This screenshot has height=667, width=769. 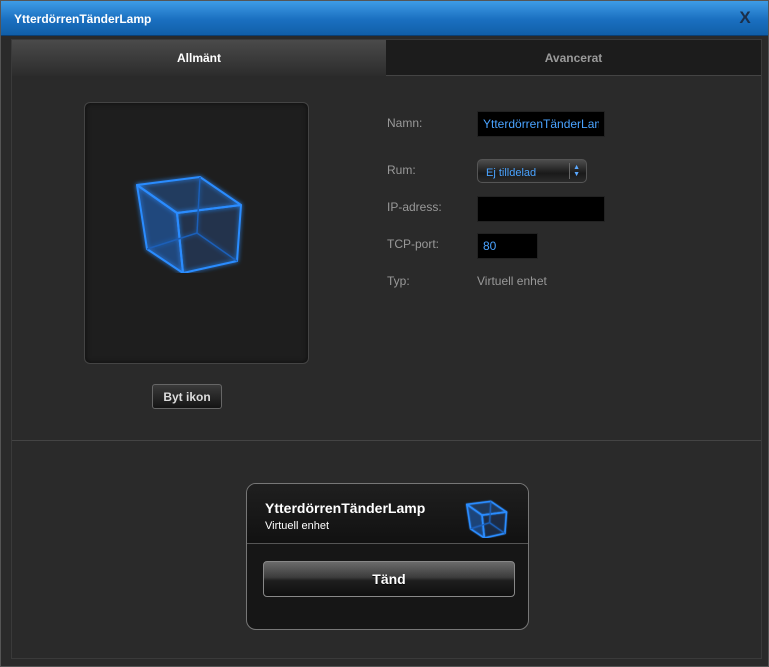 What do you see at coordinates (576, 171) in the screenshot?
I see `select-arrows-icon: ▲ ▼` at bounding box center [576, 171].